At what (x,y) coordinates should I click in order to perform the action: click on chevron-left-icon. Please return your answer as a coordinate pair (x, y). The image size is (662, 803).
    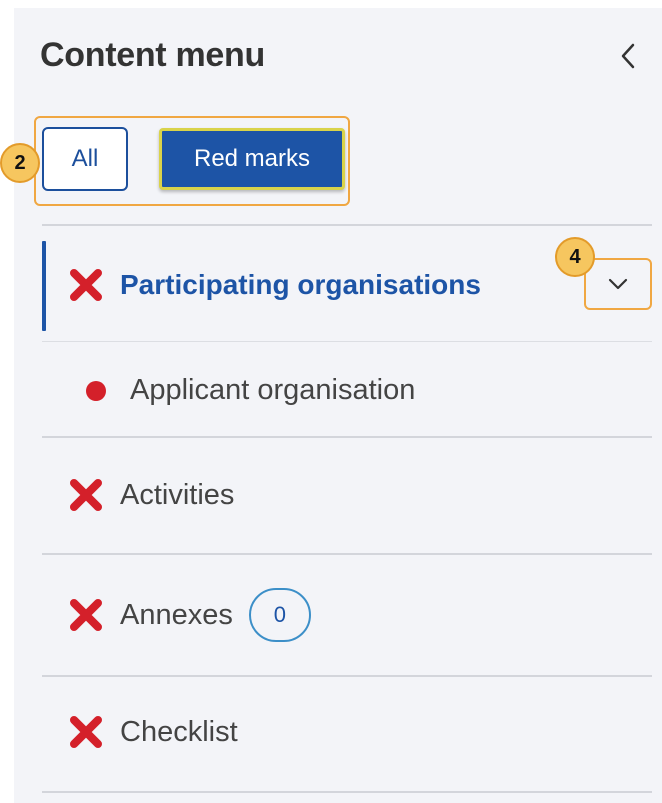
    Looking at the image, I should click on (628, 56).